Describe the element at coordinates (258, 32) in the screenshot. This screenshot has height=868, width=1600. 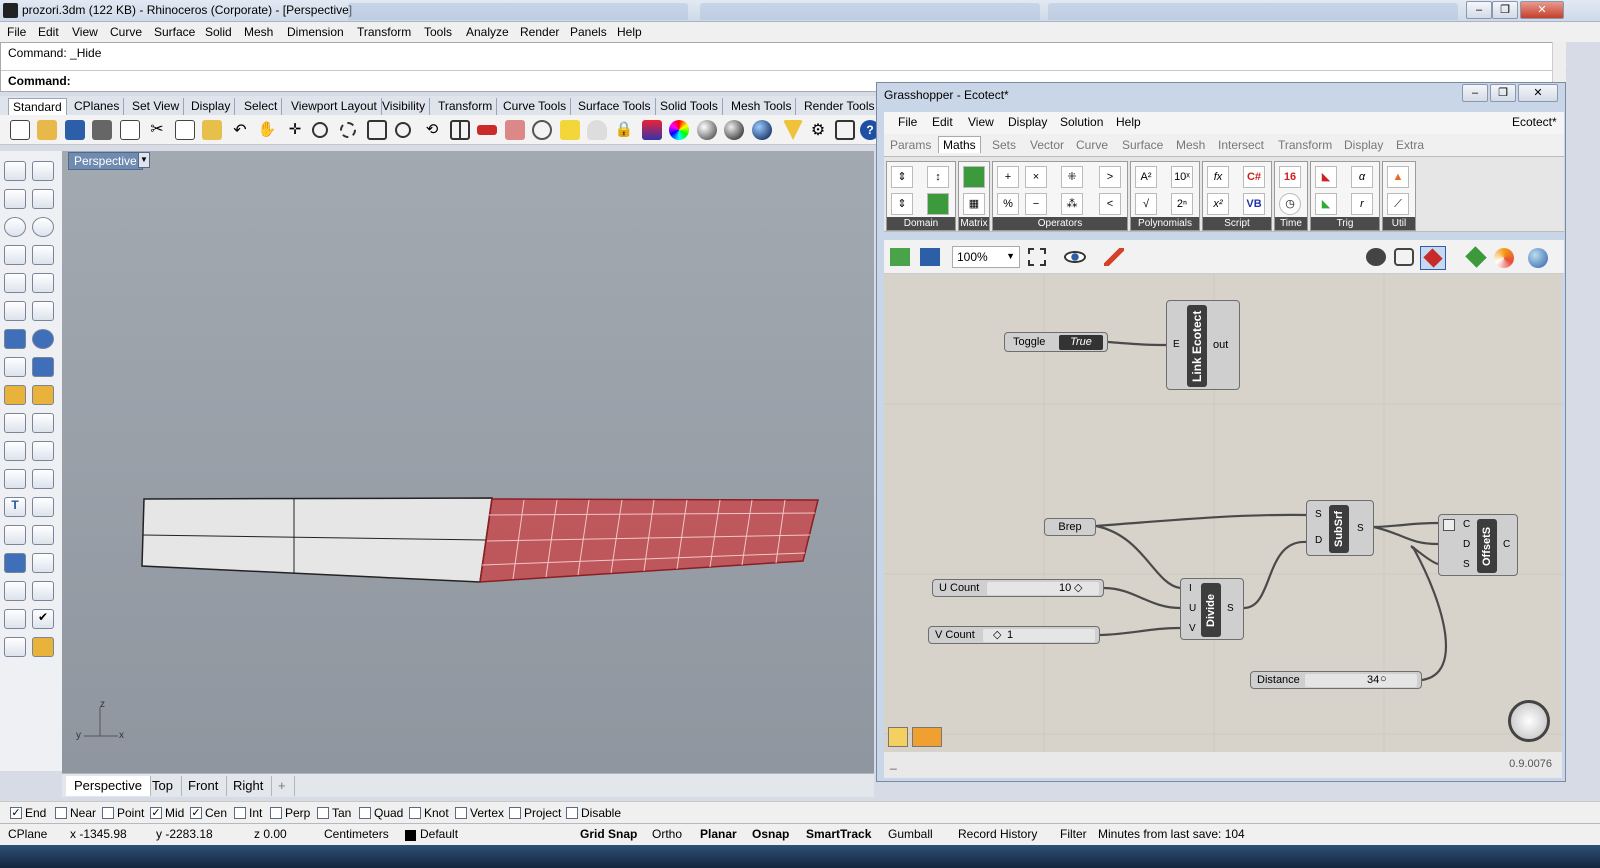
I see `menu-mesh: Mesh` at that location.